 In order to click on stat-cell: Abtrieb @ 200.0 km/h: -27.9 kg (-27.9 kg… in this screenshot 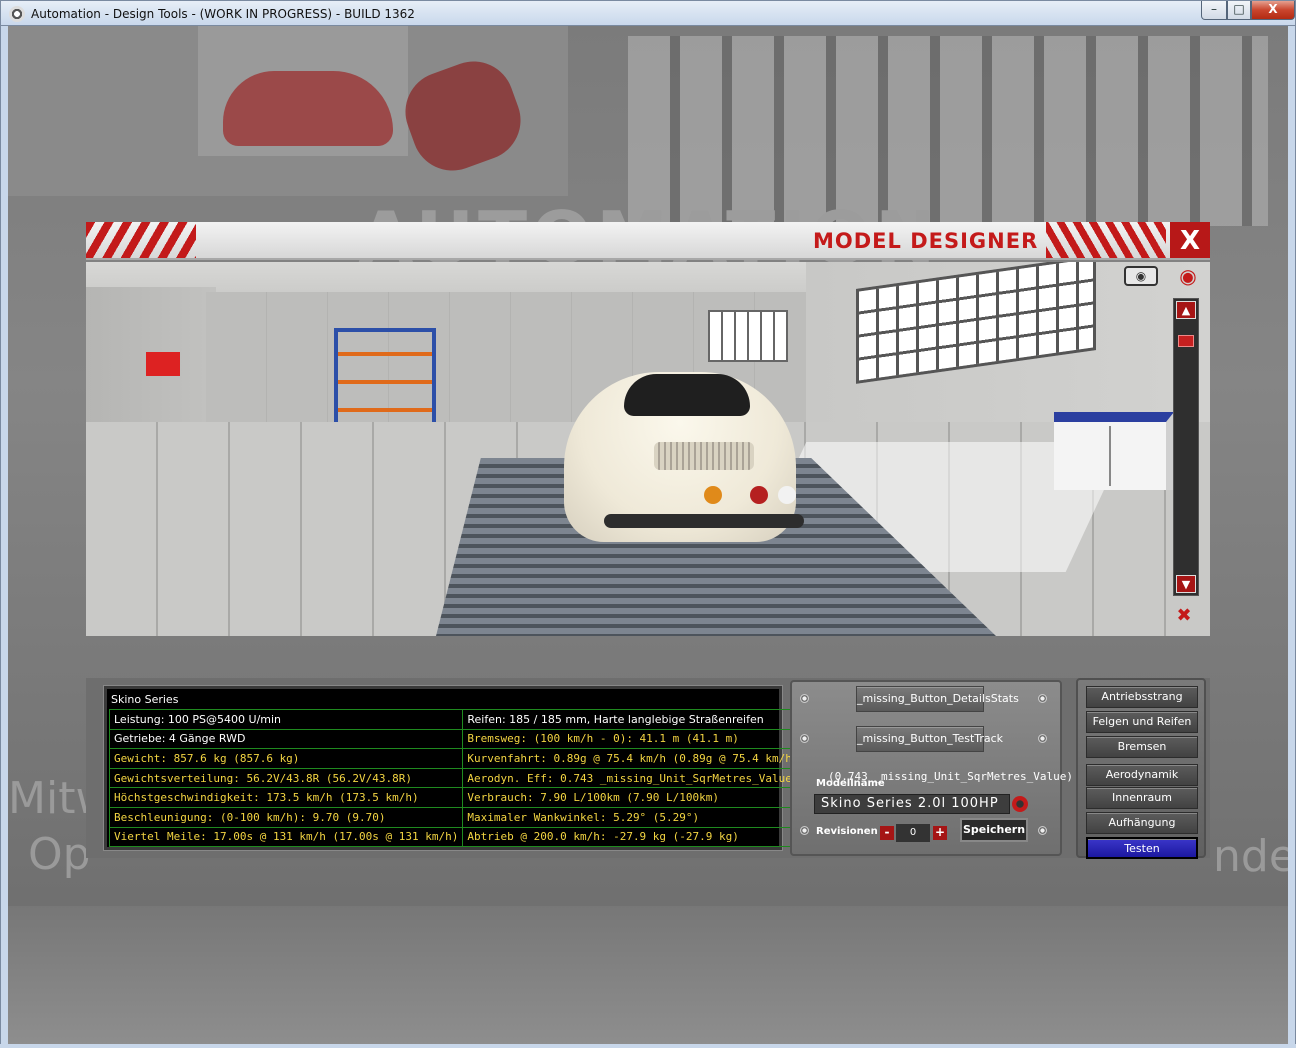, I will do `click(633, 837)`.